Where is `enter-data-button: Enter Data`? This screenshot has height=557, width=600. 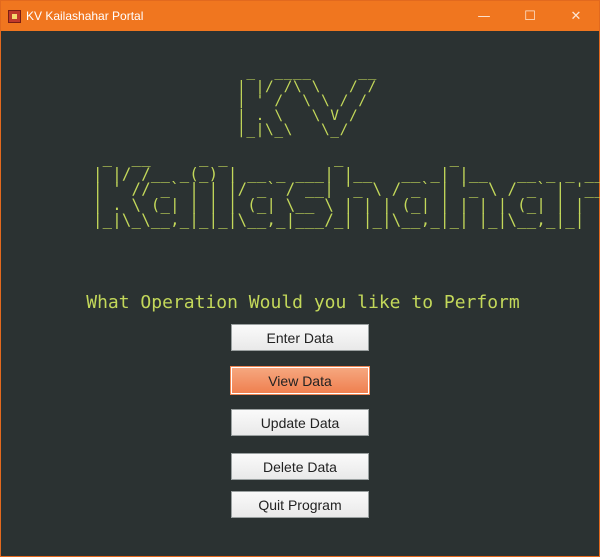
enter-data-button: Enter Data is located at coordinates (300, 337).